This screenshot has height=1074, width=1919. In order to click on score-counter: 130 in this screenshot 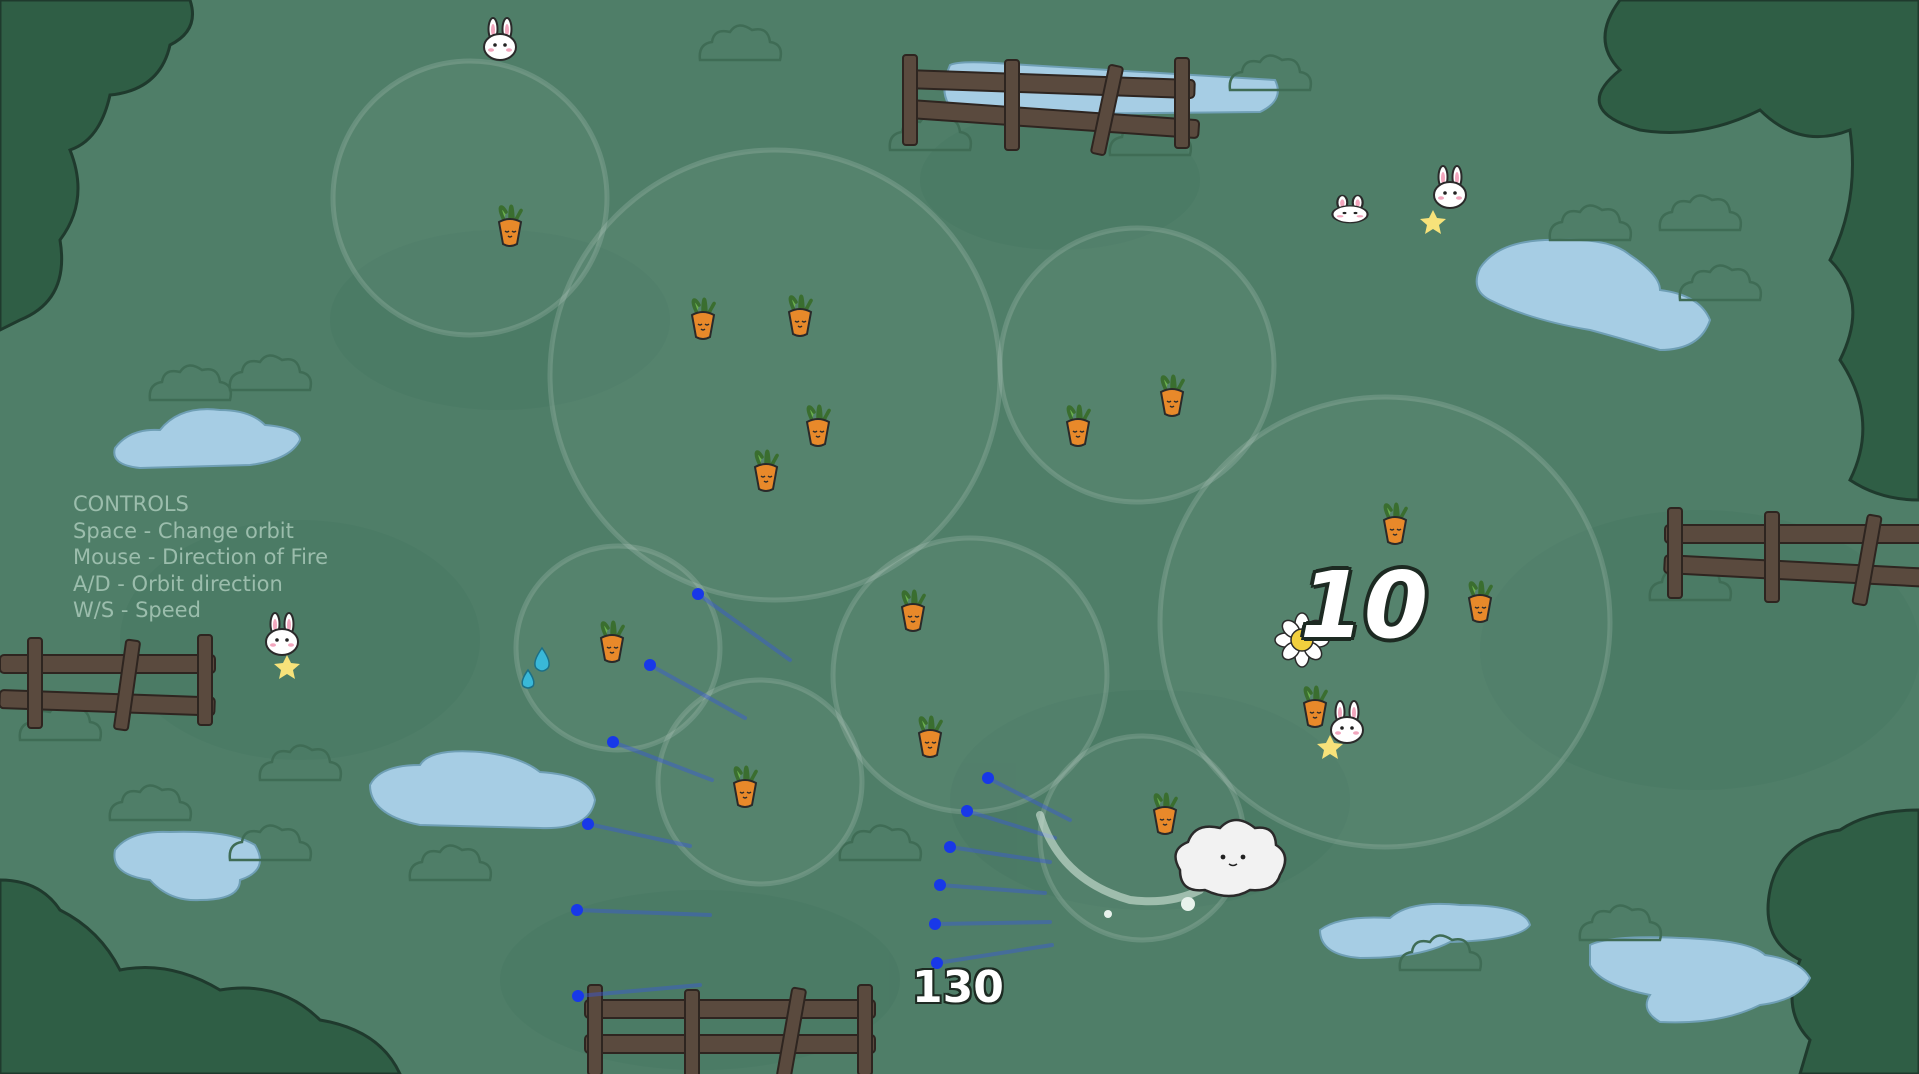, I will do `click(958, 987)`.